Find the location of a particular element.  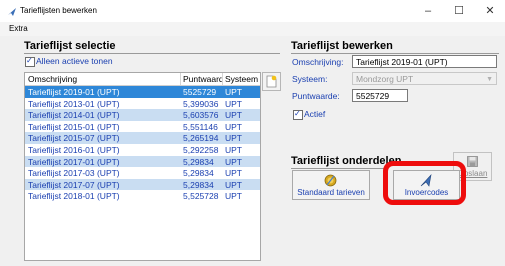

puntwaarde-field: 5525729 is located at coordinates (380, 95).